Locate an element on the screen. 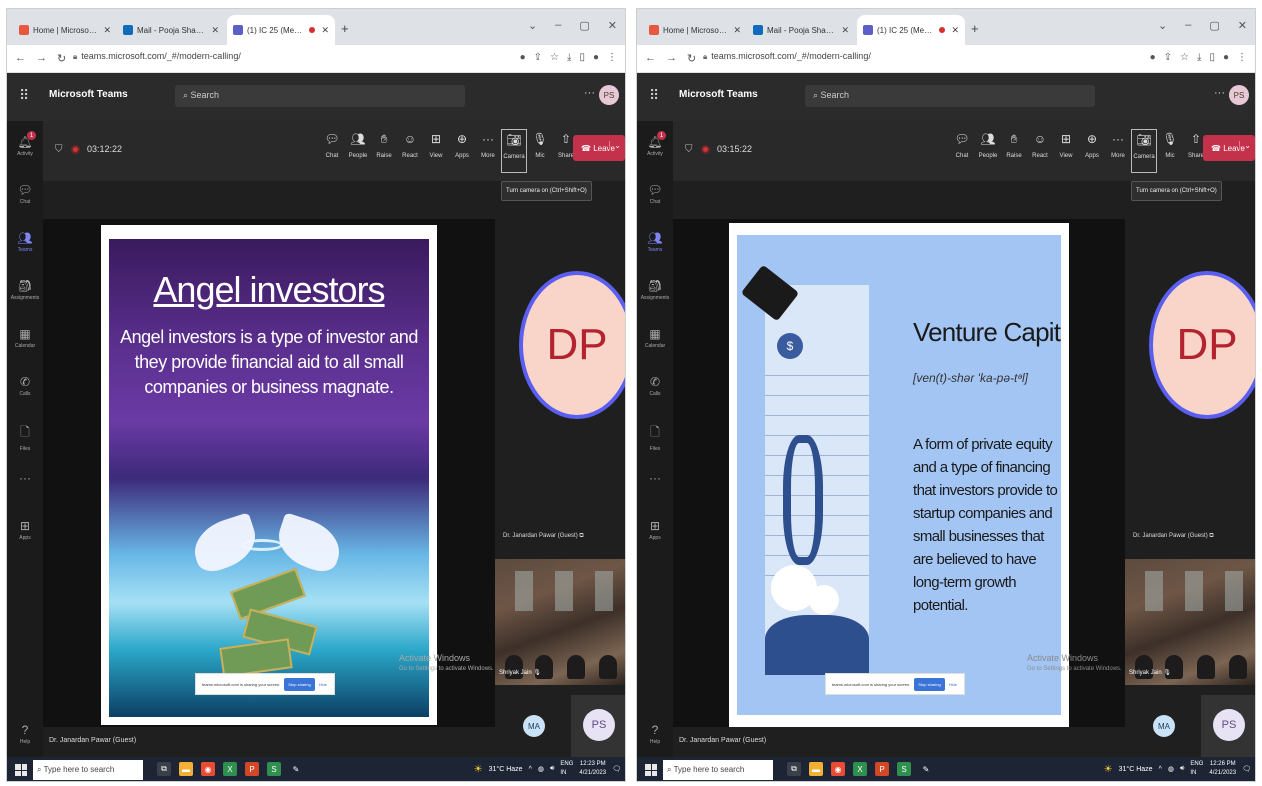  minimize-icon: – is located at coordinates (1188, 25).